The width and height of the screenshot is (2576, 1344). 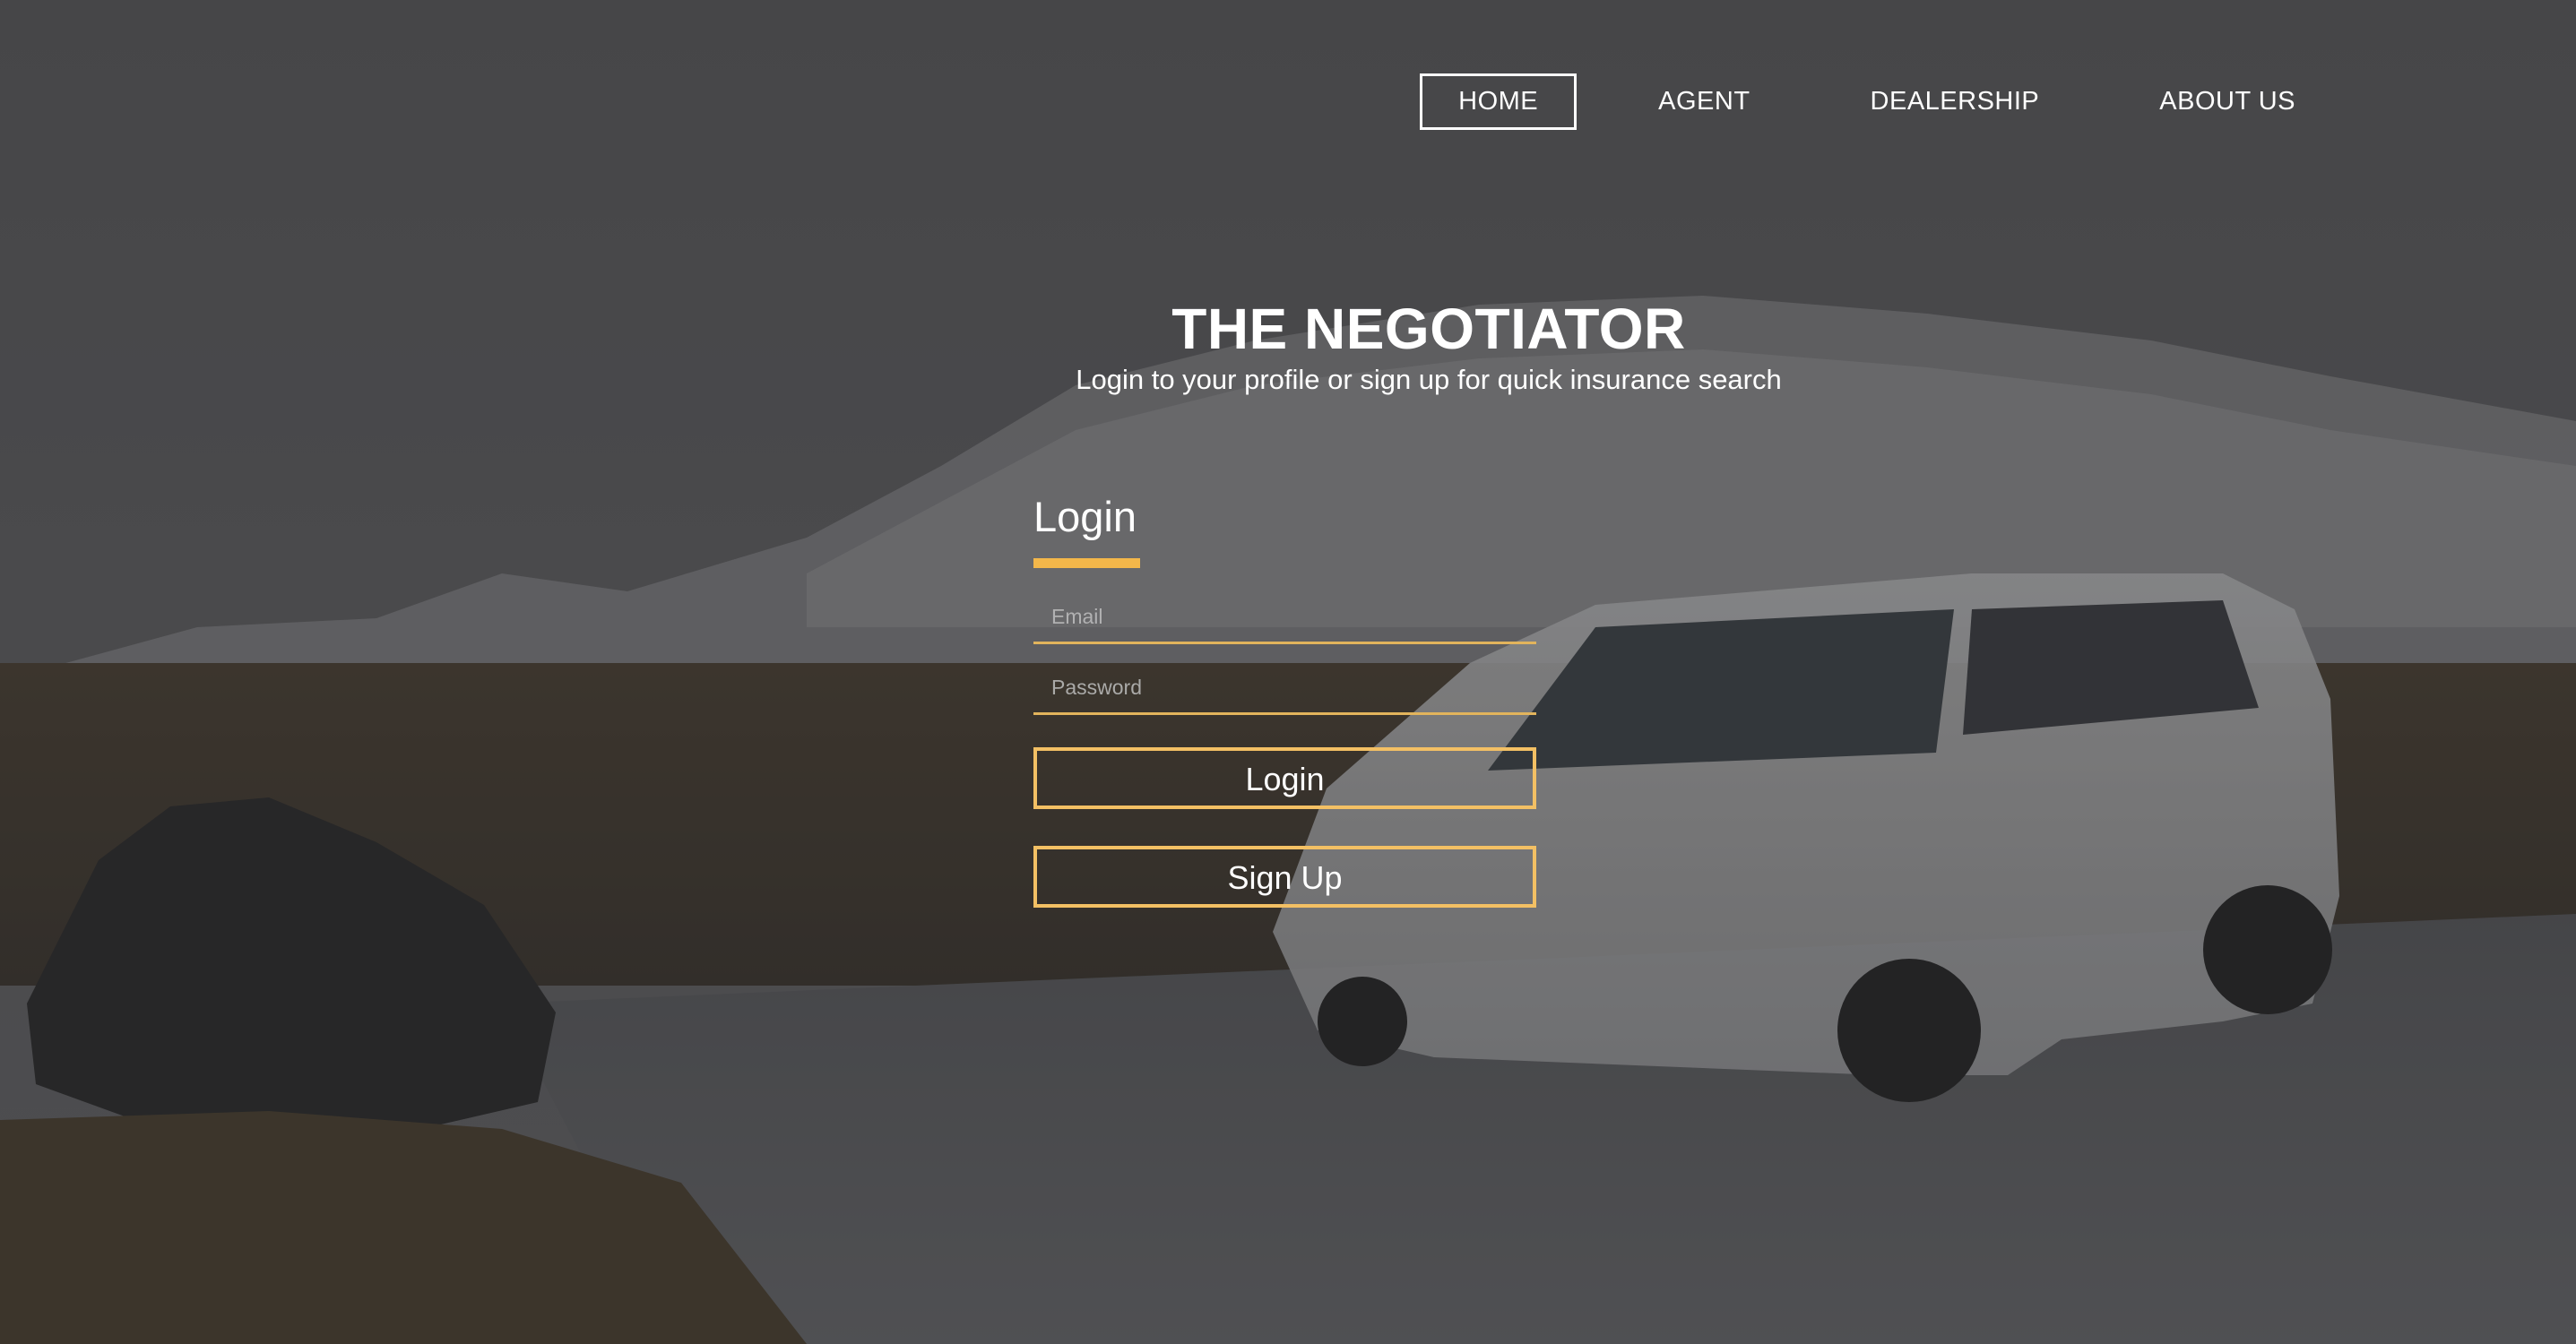 What do you see at coordinates (1428, 329) in the screenshot?
I see `page-title: THE NEGOTIATOR` at bounding box center [1428, 329].